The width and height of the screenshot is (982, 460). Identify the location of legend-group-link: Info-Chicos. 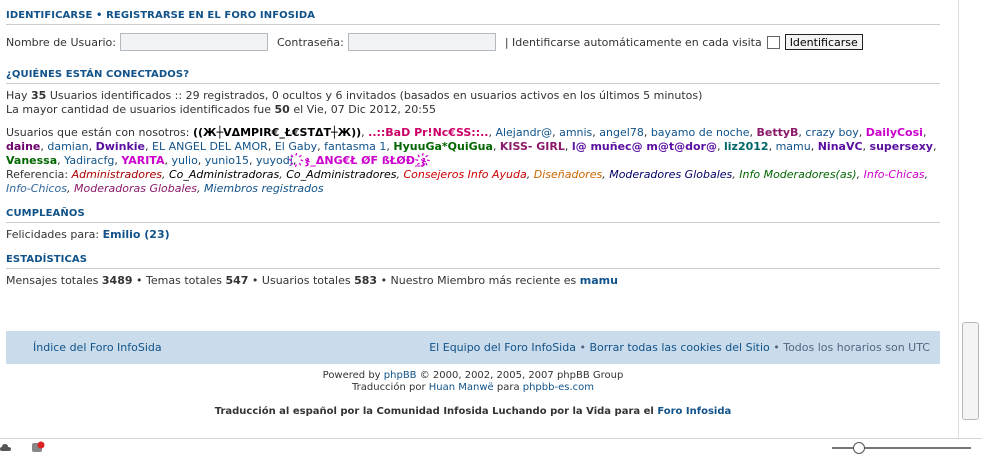
(36, 188).